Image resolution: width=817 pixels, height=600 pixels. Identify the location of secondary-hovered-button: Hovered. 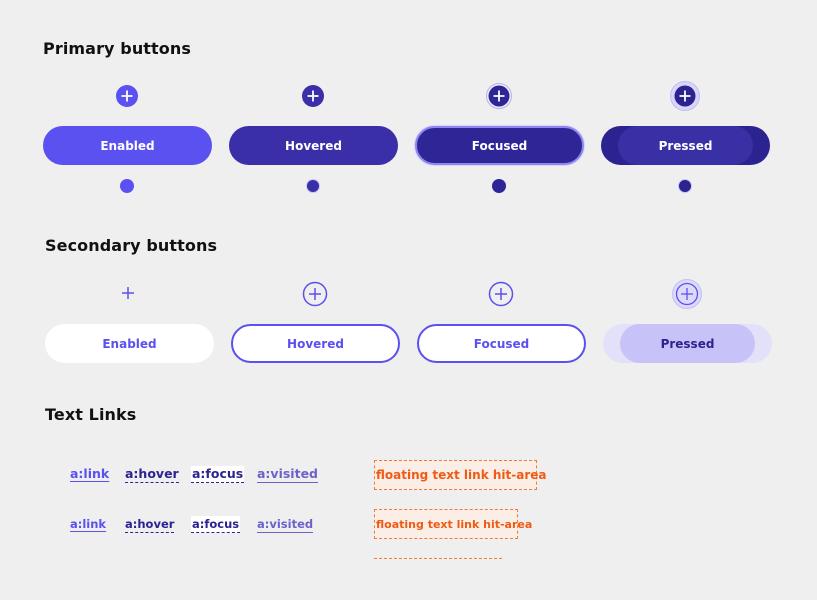
(315, 343).